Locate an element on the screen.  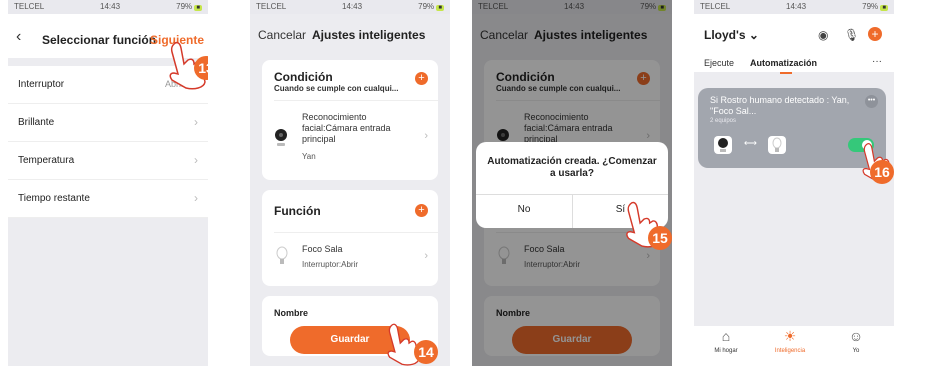
step-badge: 14 is located at coordinates (426, 352).